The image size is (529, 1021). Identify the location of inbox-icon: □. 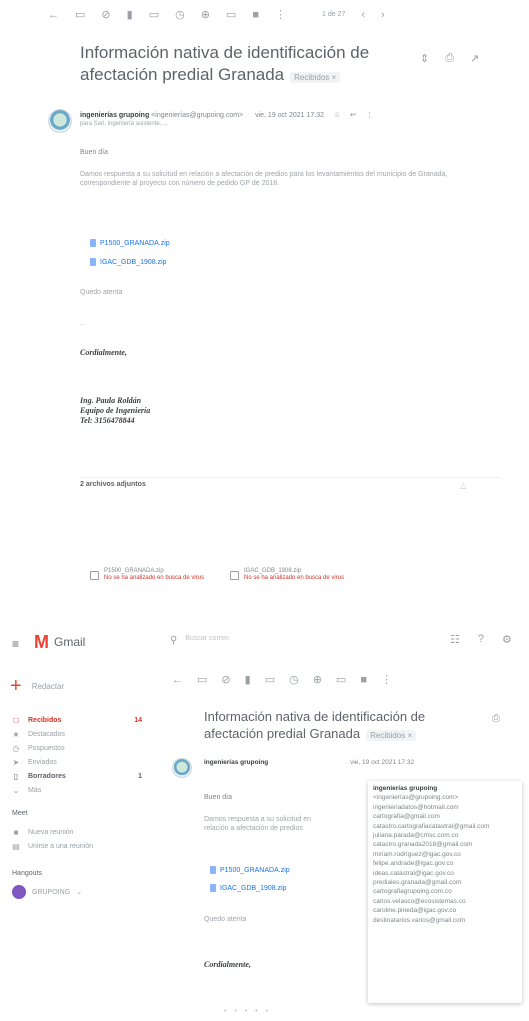
(16, 720).